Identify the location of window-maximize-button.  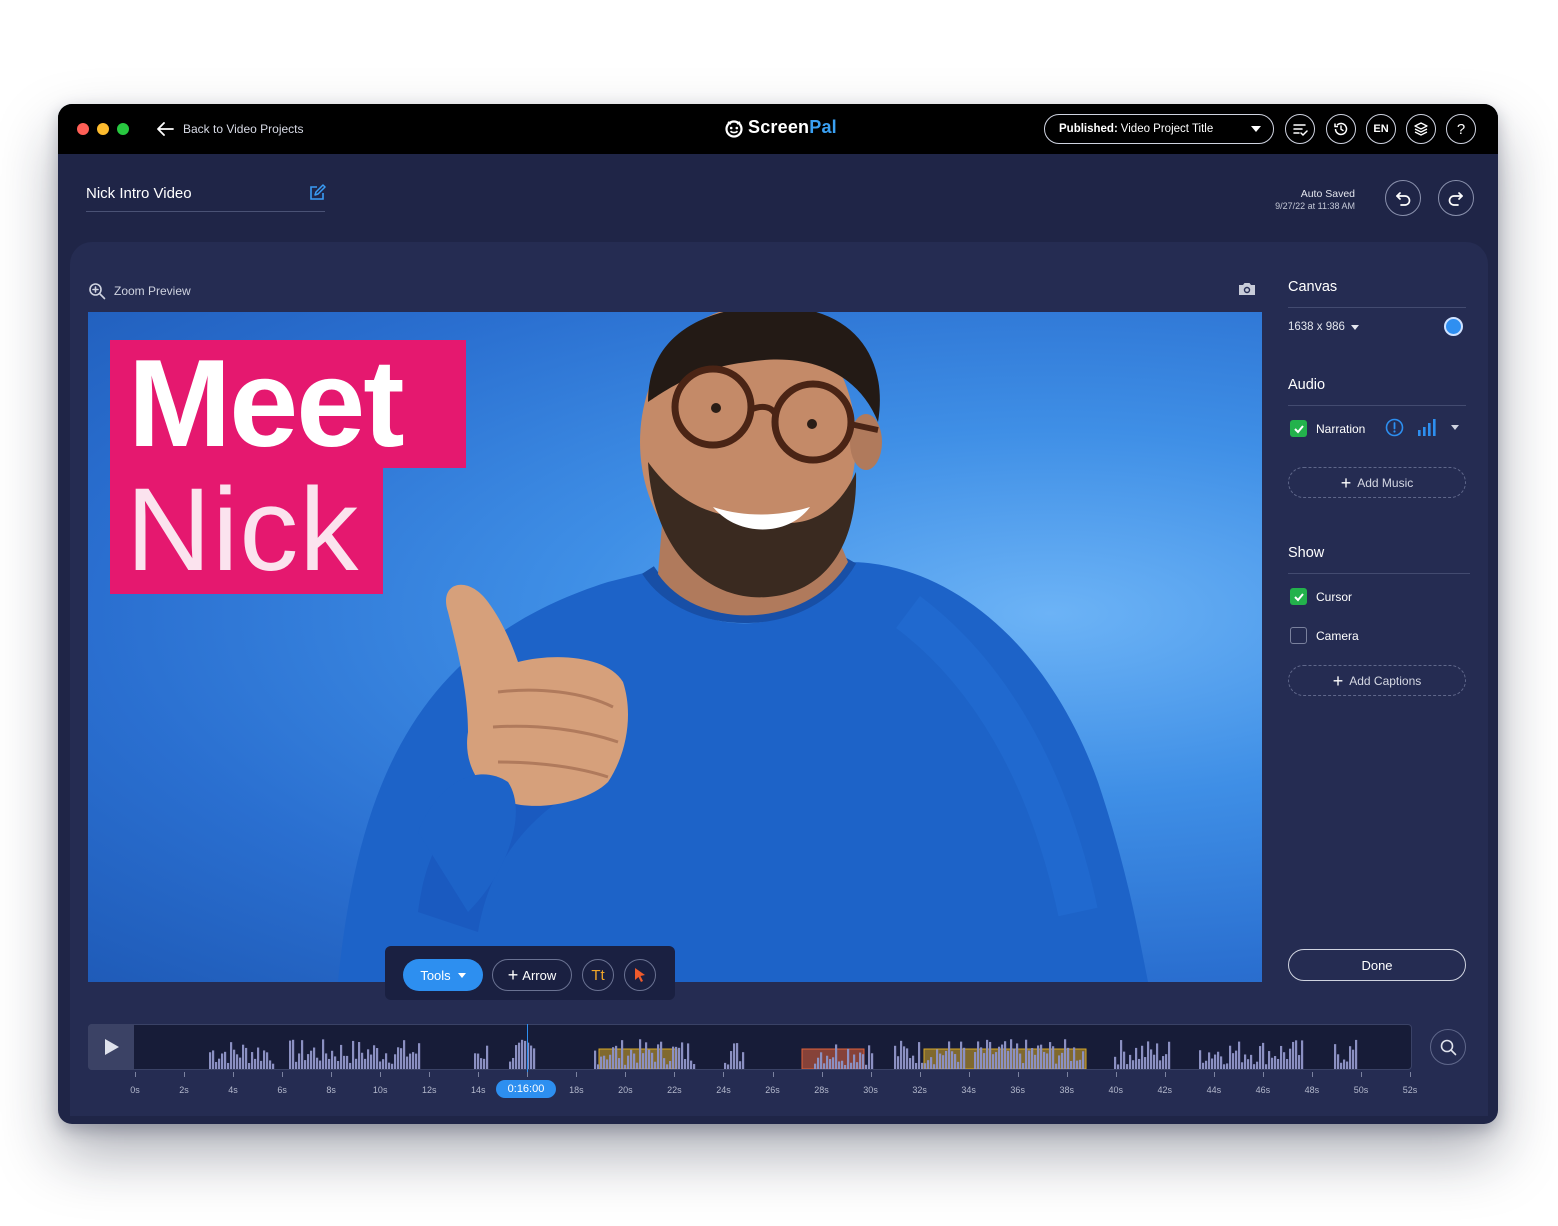
(123, 129).